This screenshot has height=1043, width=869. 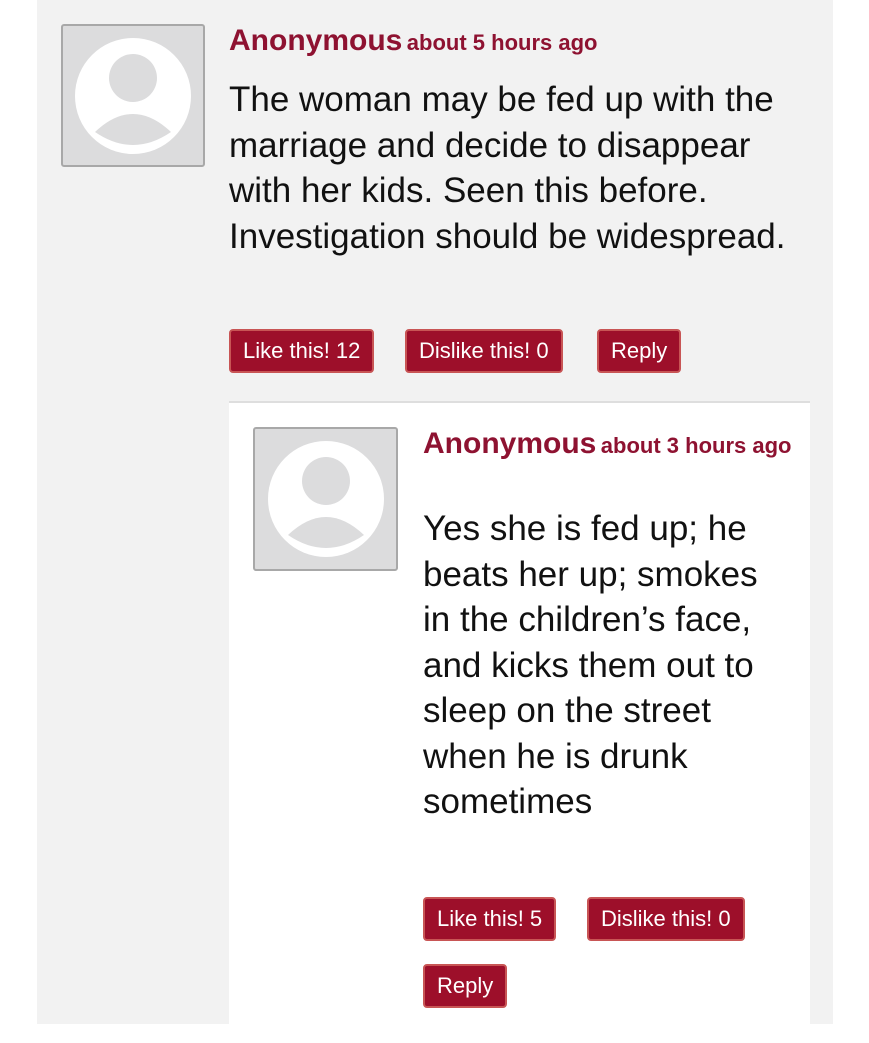 I want to click on like-button: Like this! 12, so click(x=302, y=351).